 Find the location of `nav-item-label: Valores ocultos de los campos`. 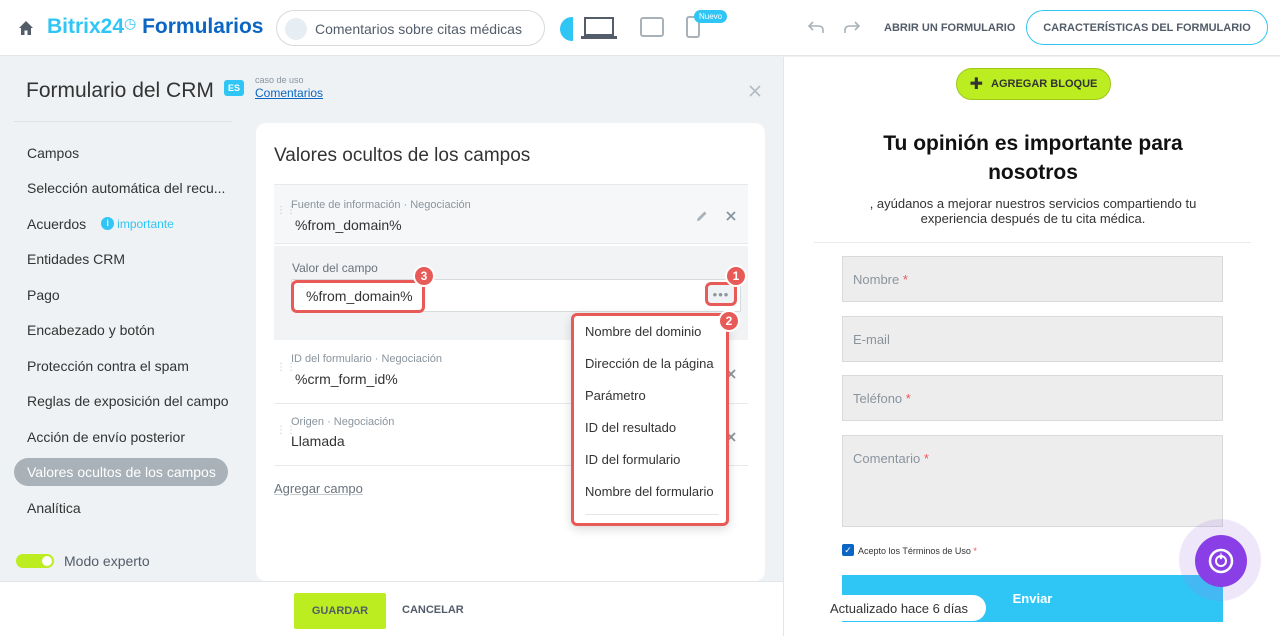

nav-item-label: Valores ocultos de los campos is located at coordinates (121, 472).